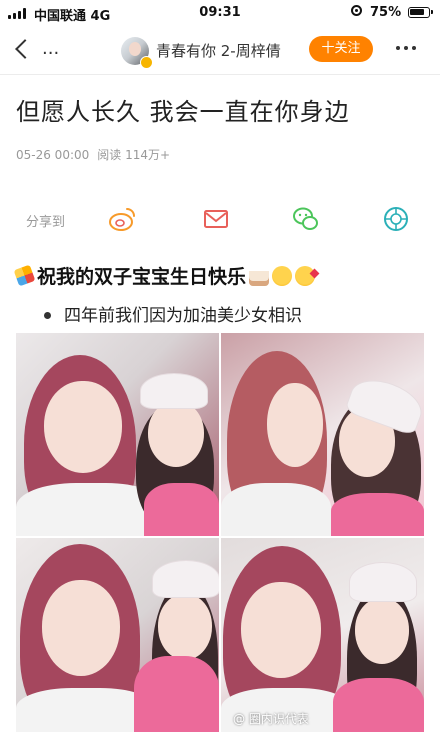 This screenshot has height=732, width=440. I want to click on publish-date: 05-26 00:00, so click(53, 155).